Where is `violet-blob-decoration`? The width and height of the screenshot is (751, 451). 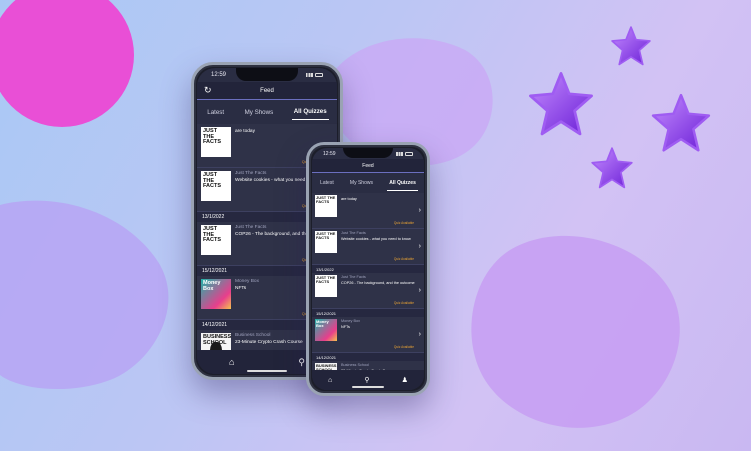
violet-blob-decoration is located at coordinates (575, 331).